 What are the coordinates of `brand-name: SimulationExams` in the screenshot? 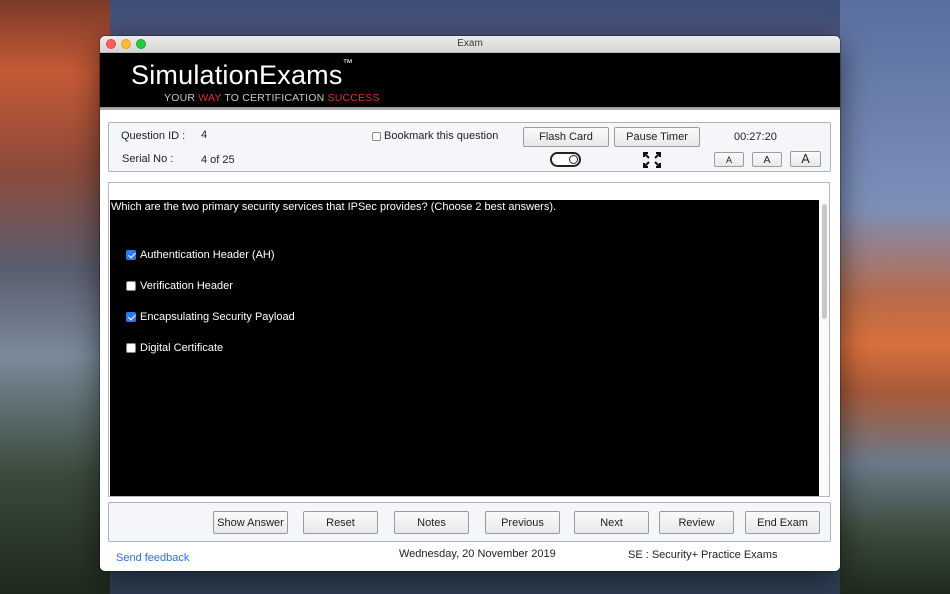 It's located at (237, 75).